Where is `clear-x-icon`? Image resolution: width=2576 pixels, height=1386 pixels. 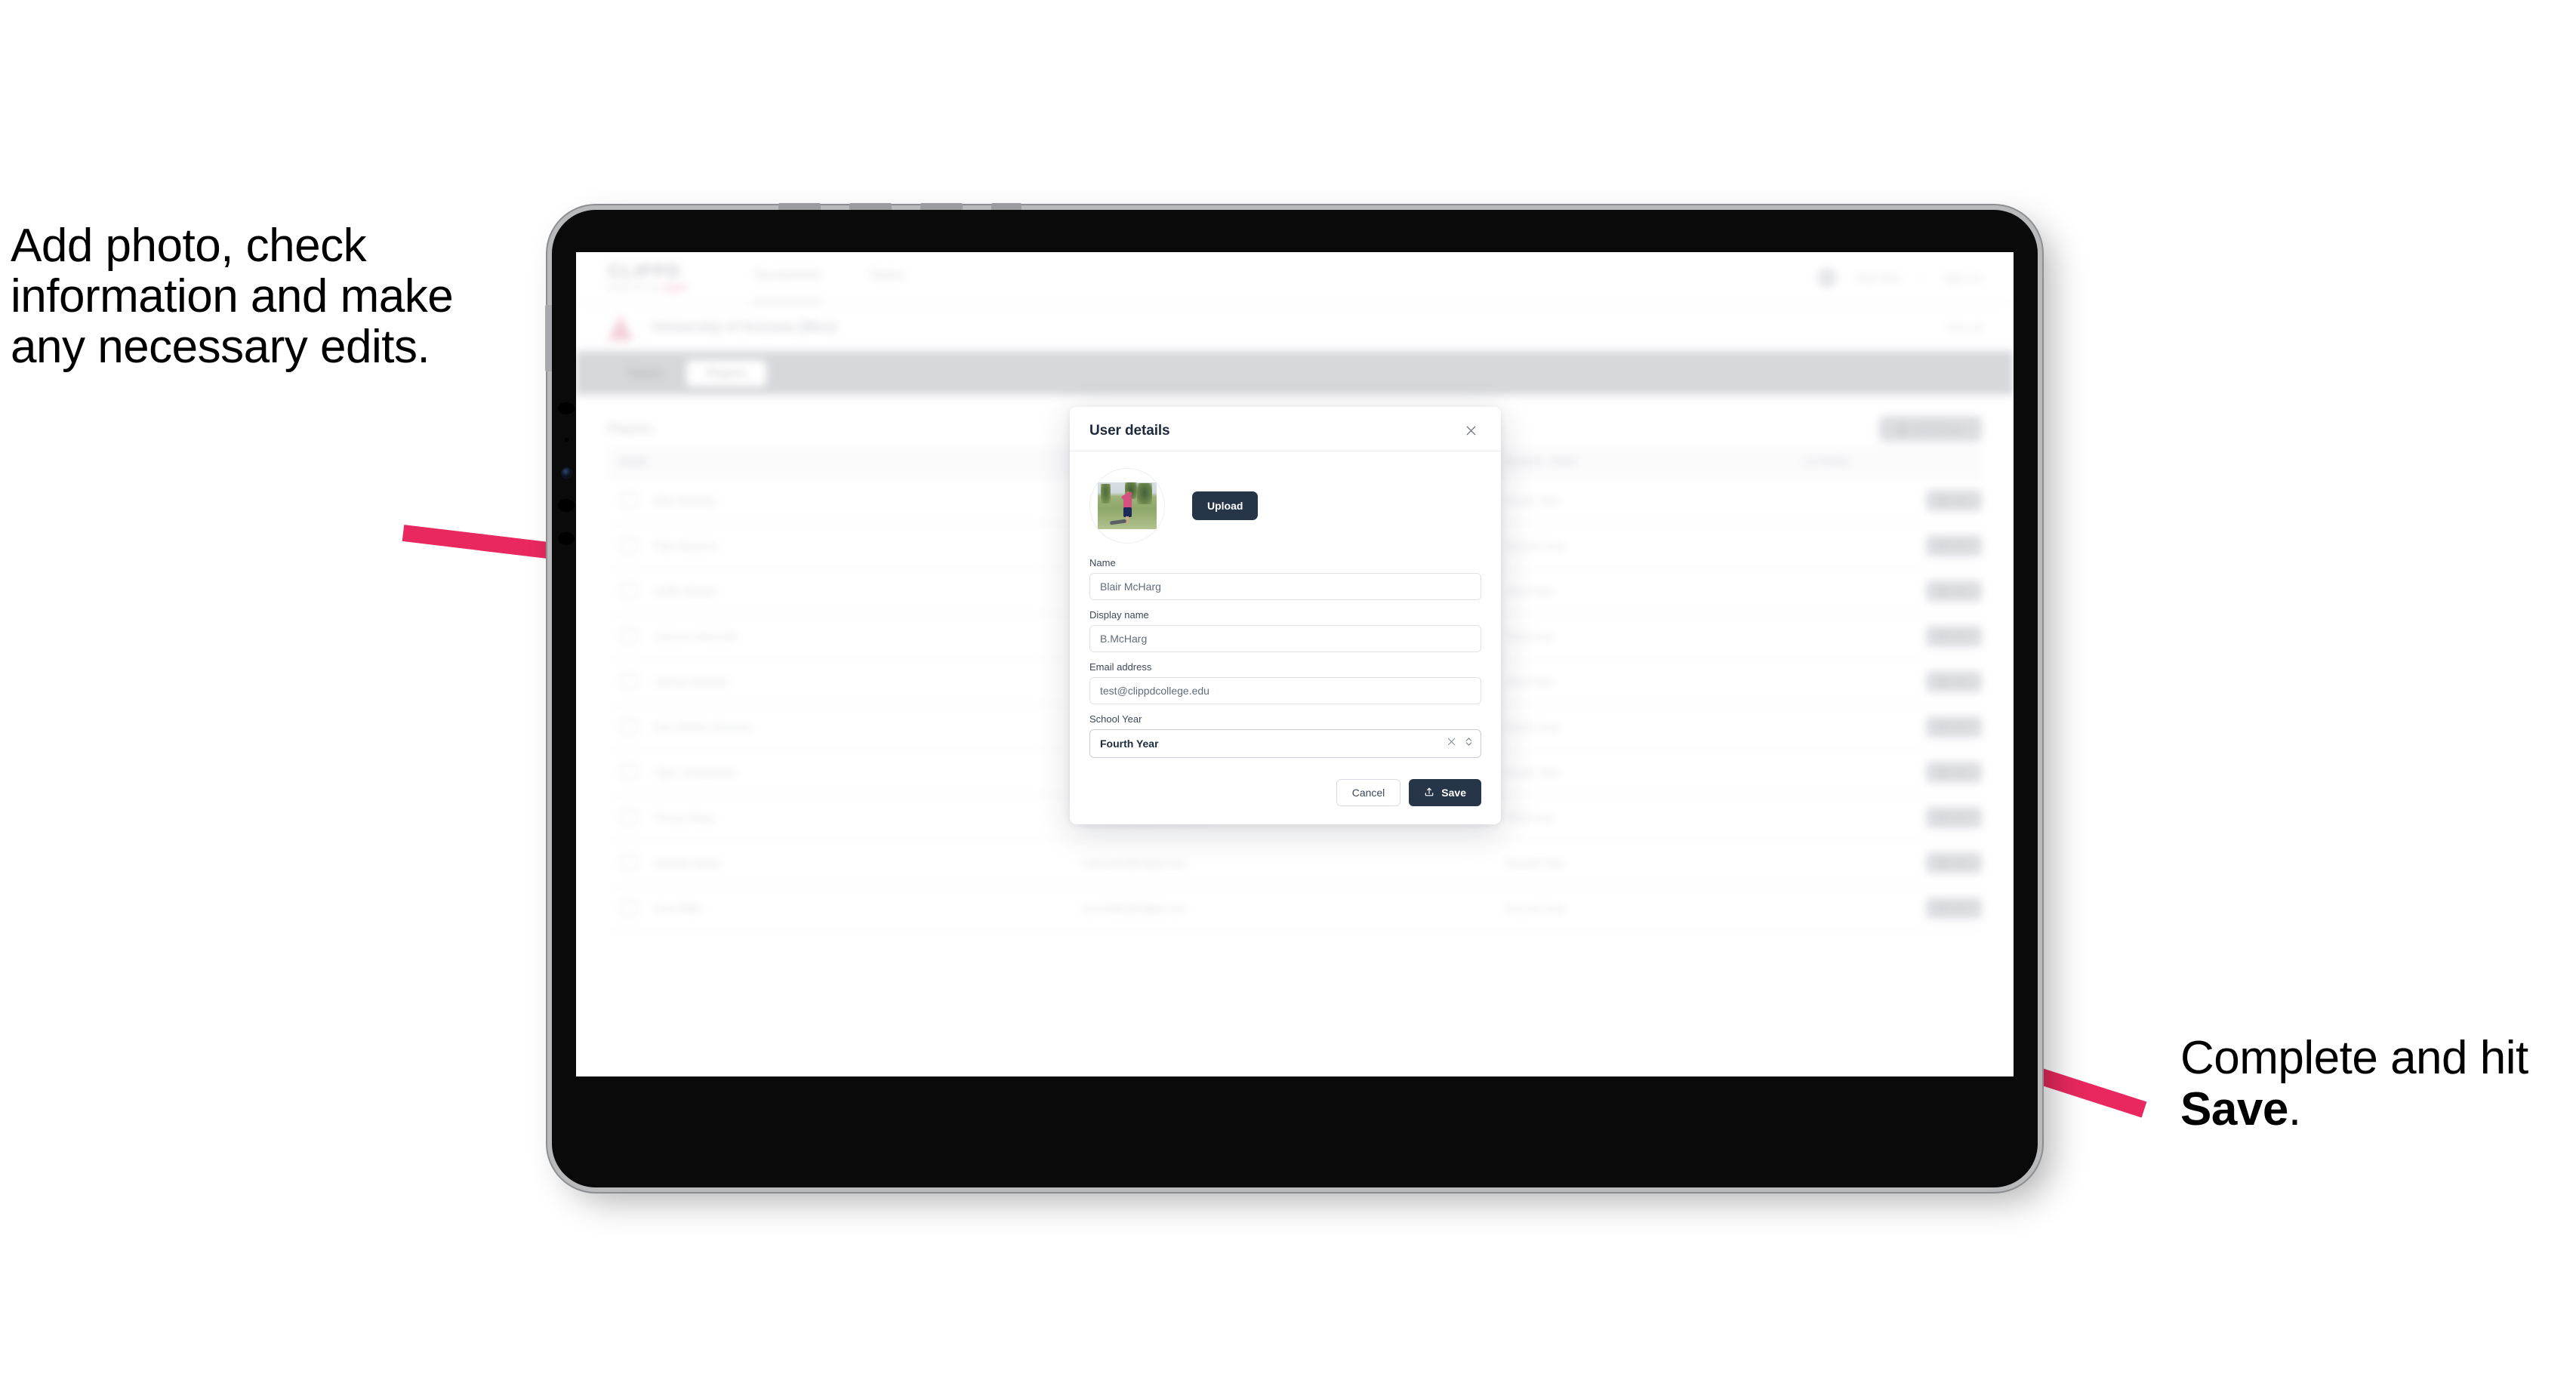
clear-x-icon is located at coordinates (1451, 743).